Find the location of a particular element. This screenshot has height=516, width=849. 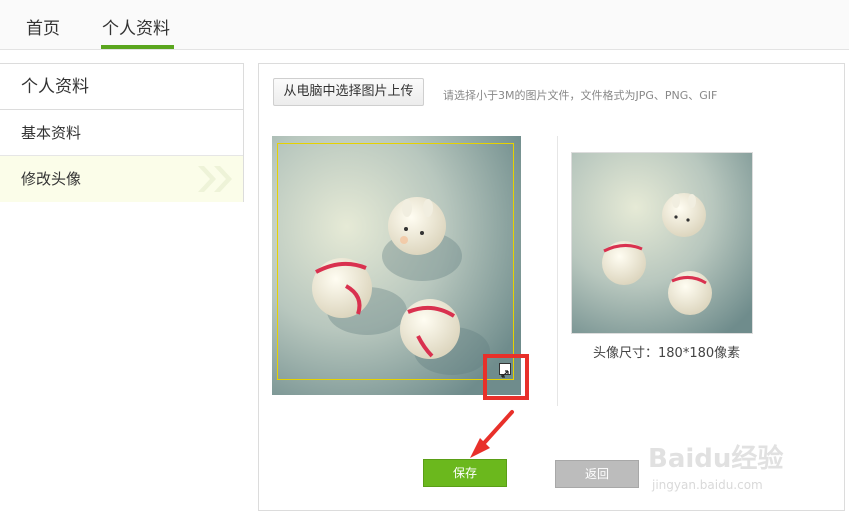

crop-selection is located at coordinates (395, 261).